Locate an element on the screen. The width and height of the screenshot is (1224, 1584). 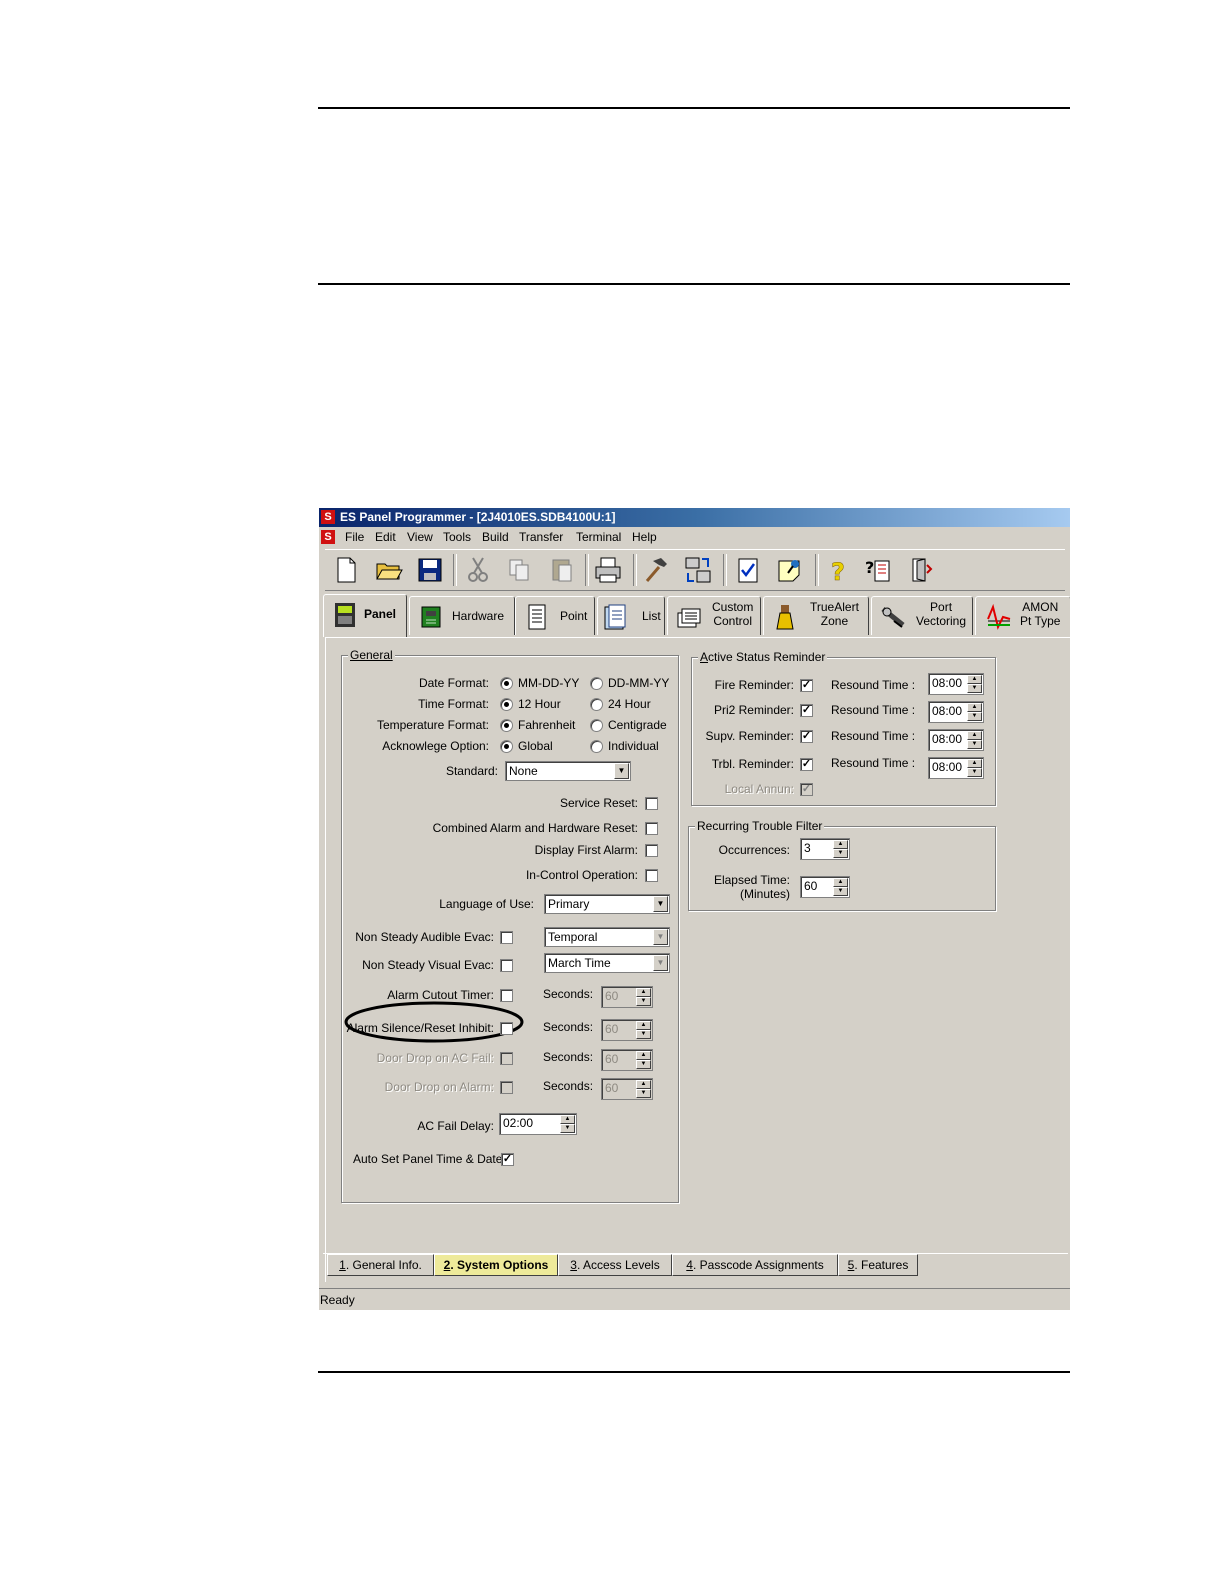
date-format-ddmmyy-radio is located at coordinates (596, 683).